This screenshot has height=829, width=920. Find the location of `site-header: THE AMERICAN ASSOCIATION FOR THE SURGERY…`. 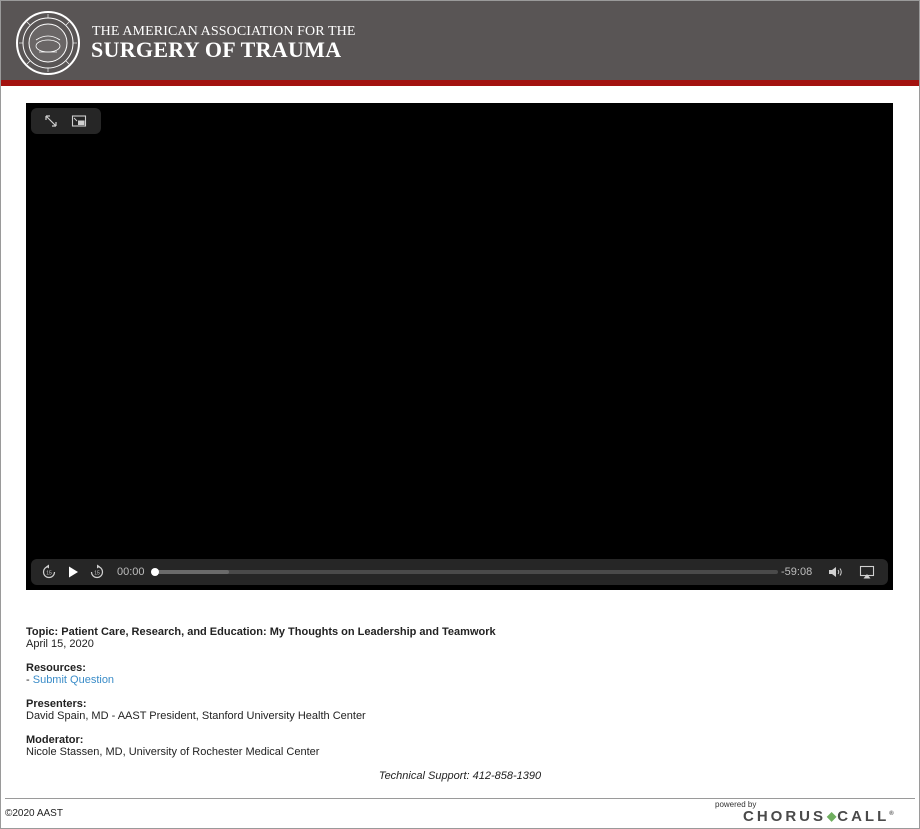

site-header: THE AMERICAN ASSOCIATION FOR THE SURGERY… is located at coordinates (460, 40).